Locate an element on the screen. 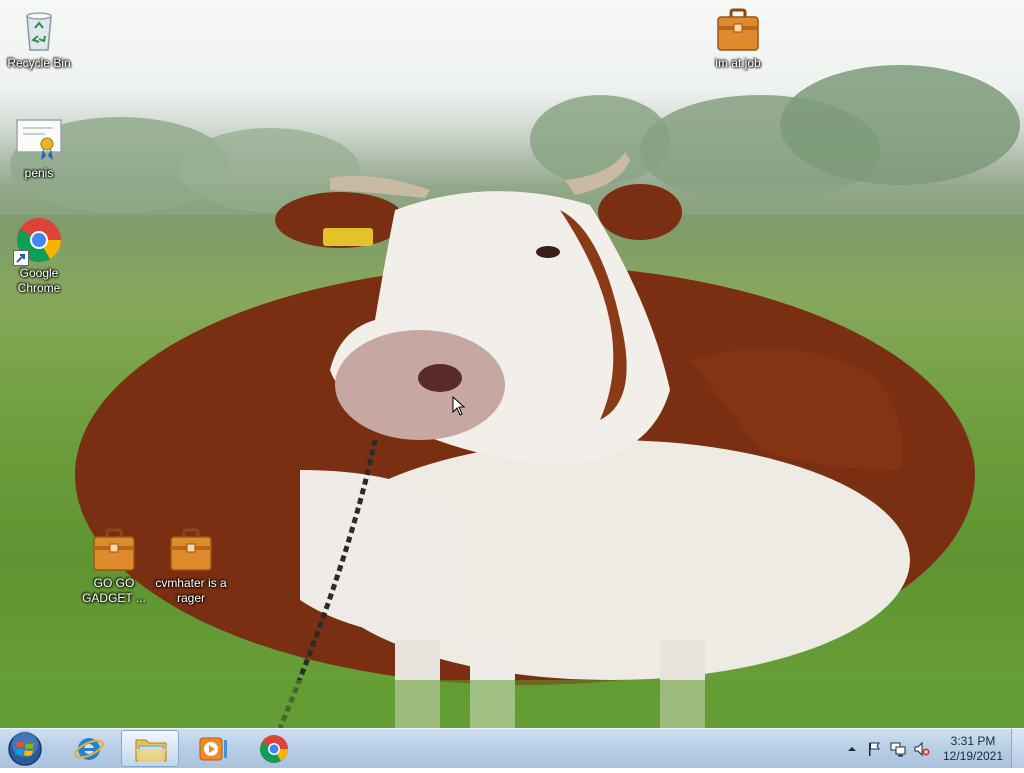 This screenshot has height=773, width=1024. action-center-tray-icon is located at coordinates (874, 749).